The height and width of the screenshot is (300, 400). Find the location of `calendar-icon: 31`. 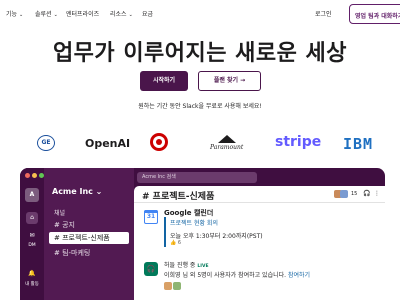

calendar-icon: 31 is located at coordinates (151, 217).